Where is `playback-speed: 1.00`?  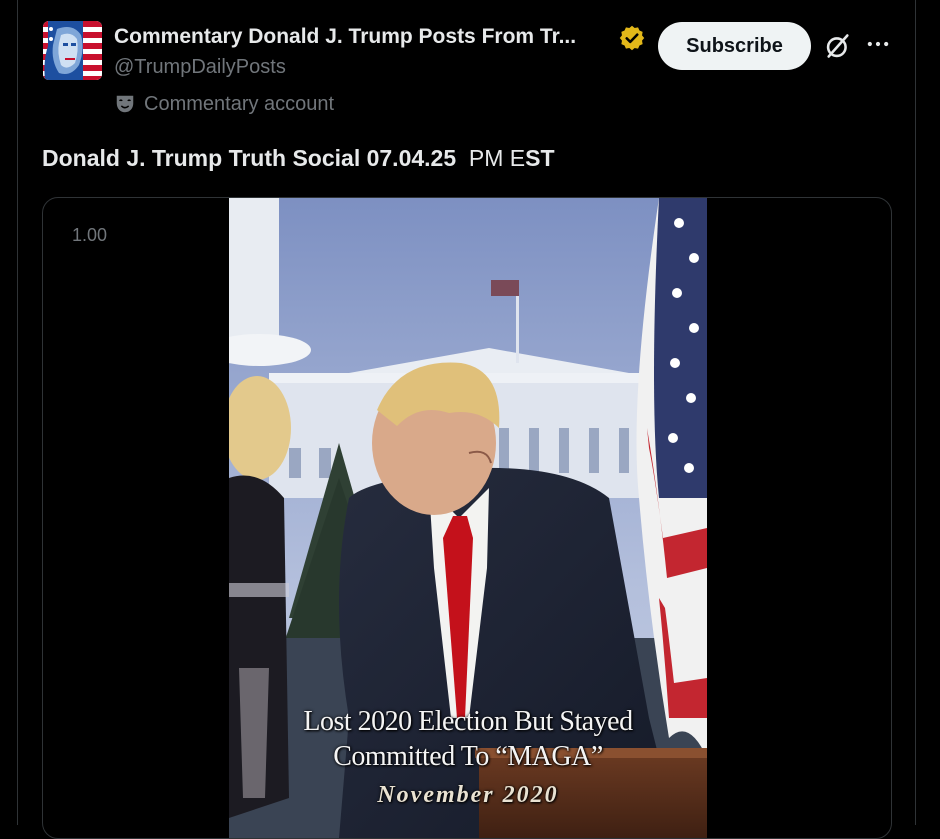 playback-speed: 1.00 is located at coordinates (89, 235).